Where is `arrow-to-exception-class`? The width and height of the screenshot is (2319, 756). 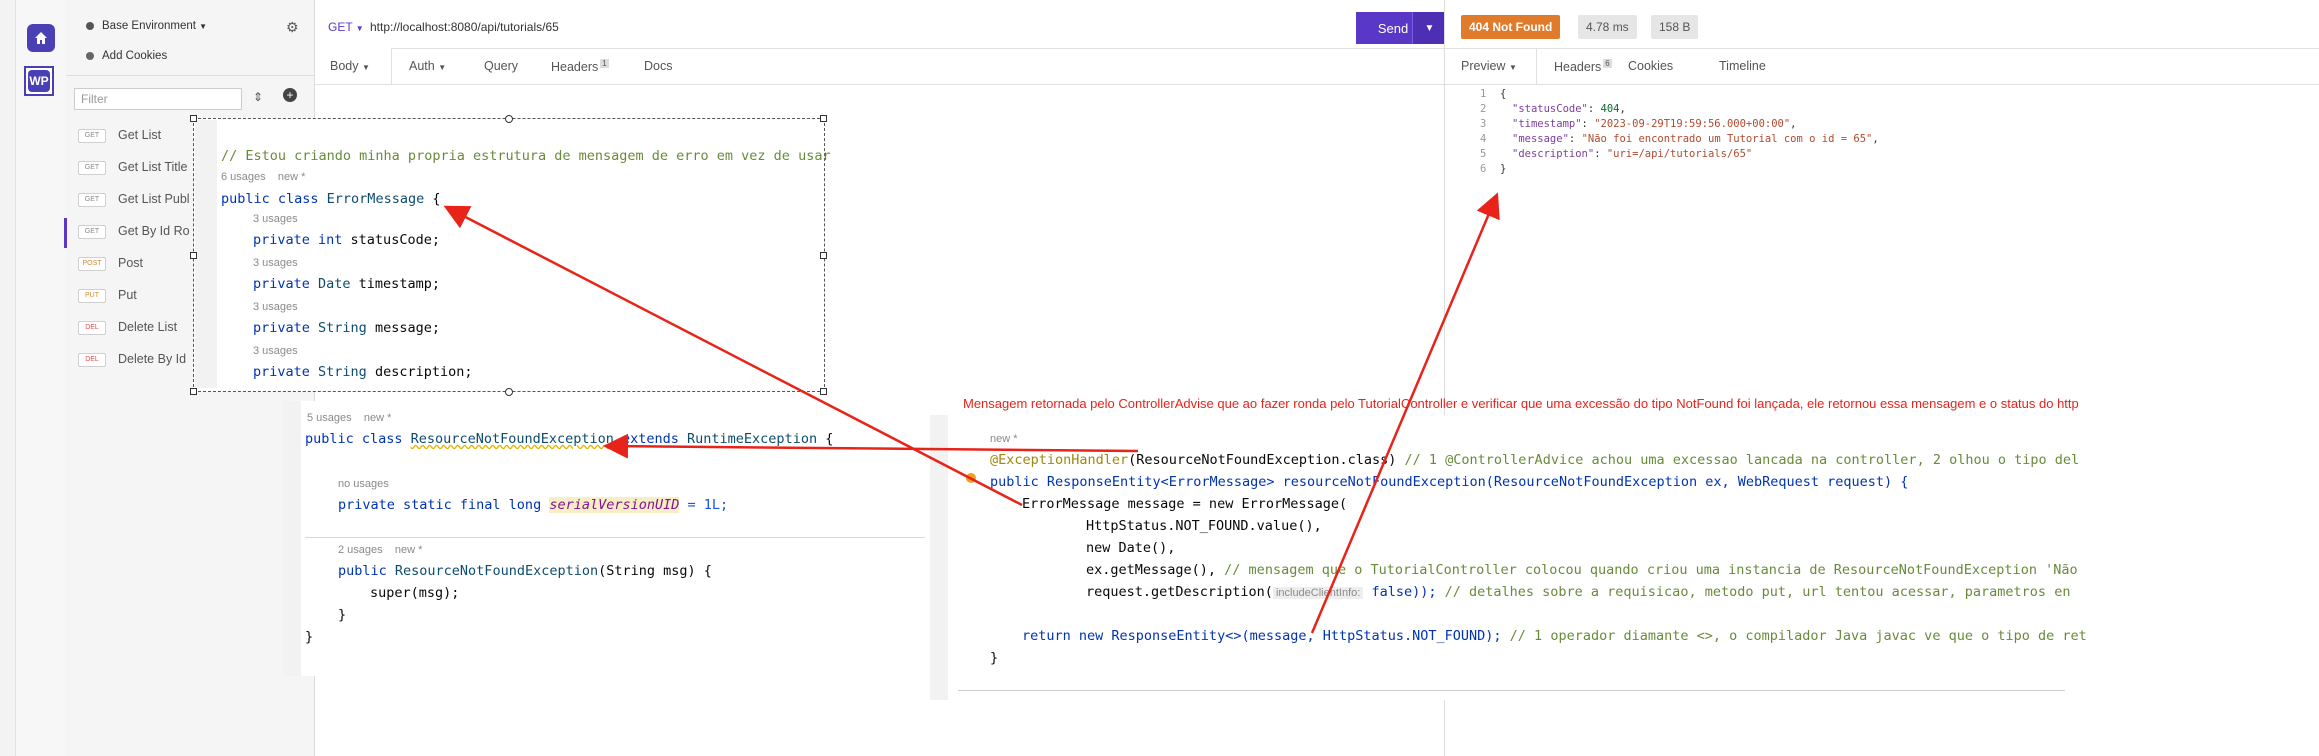
arrow-to-exception-class is located at coordinates (871, 446).